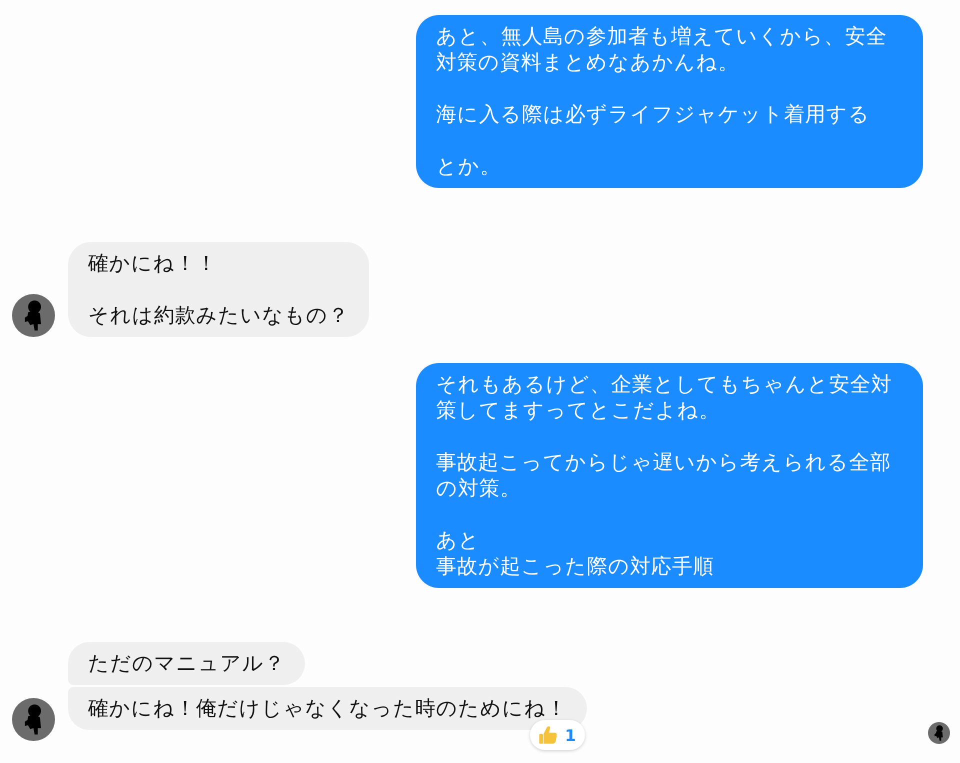  Describe the element at coordinates (458, 540) in the screenshot. I see `message-text: あと` at that location.